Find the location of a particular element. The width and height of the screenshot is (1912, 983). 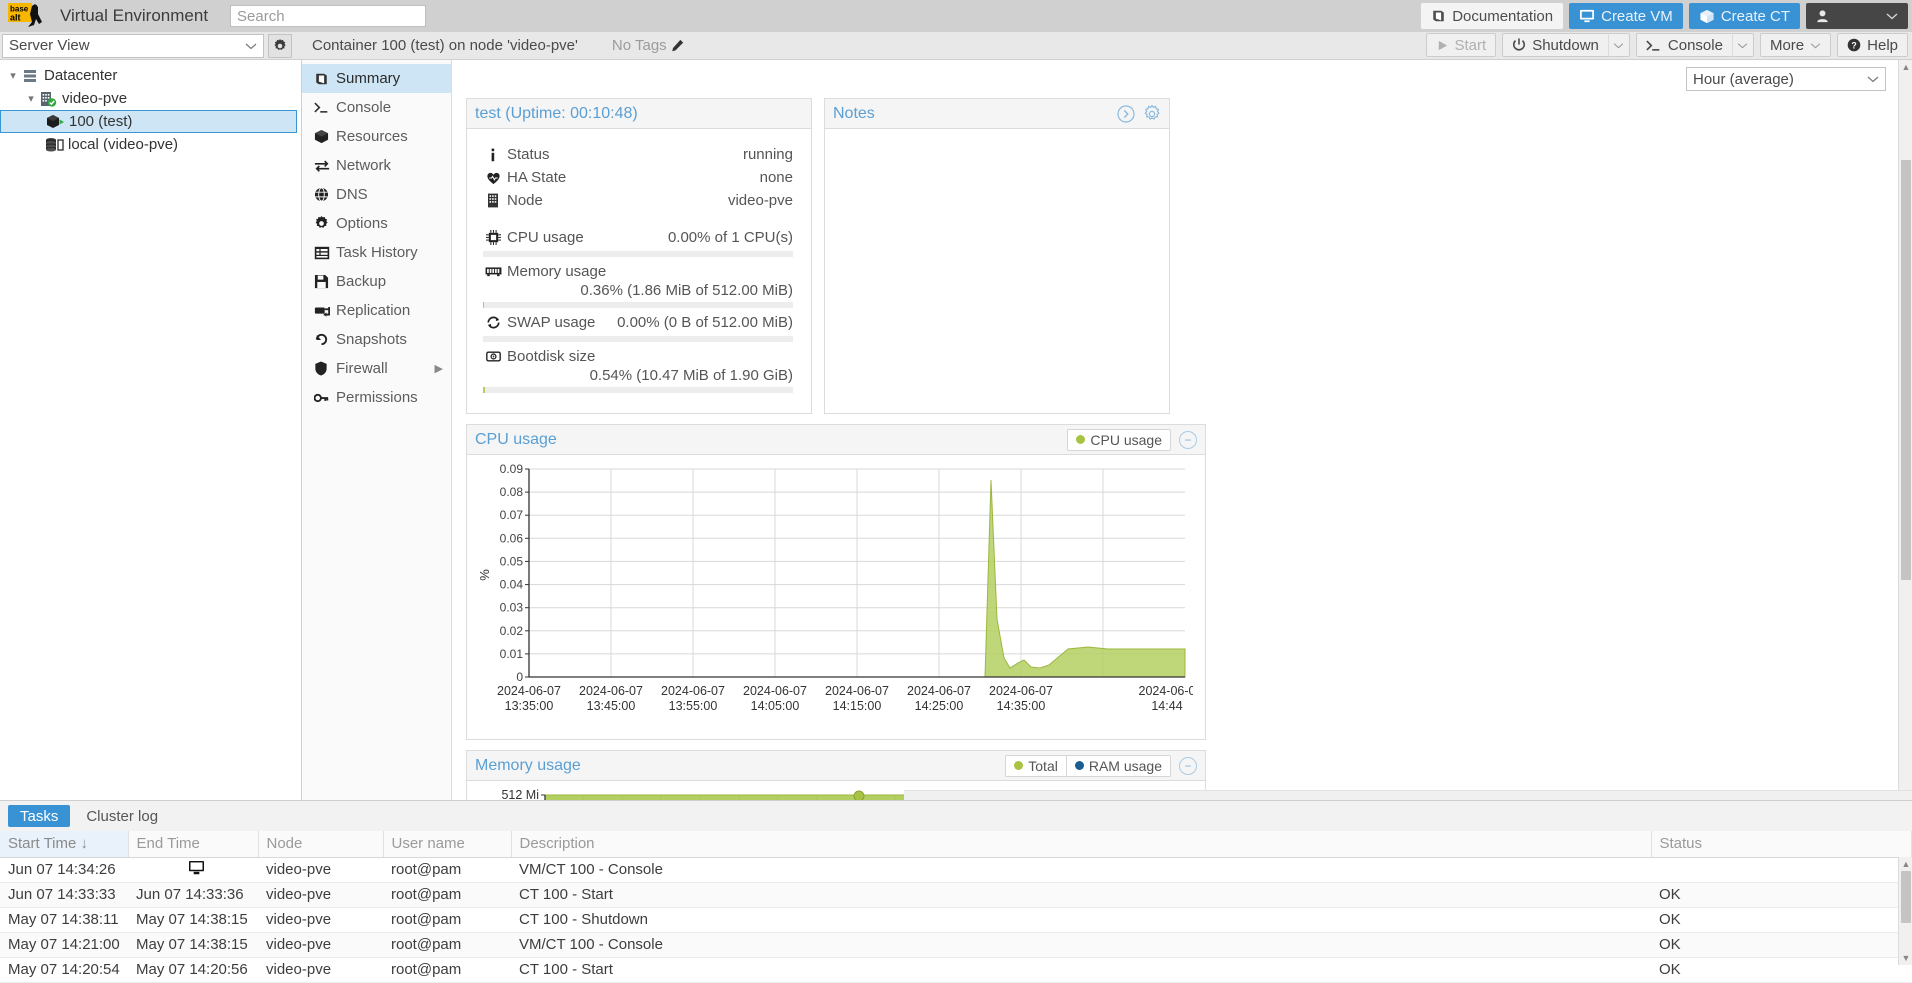

menu-item-dns: DNS is located at coordinates (376, 194).